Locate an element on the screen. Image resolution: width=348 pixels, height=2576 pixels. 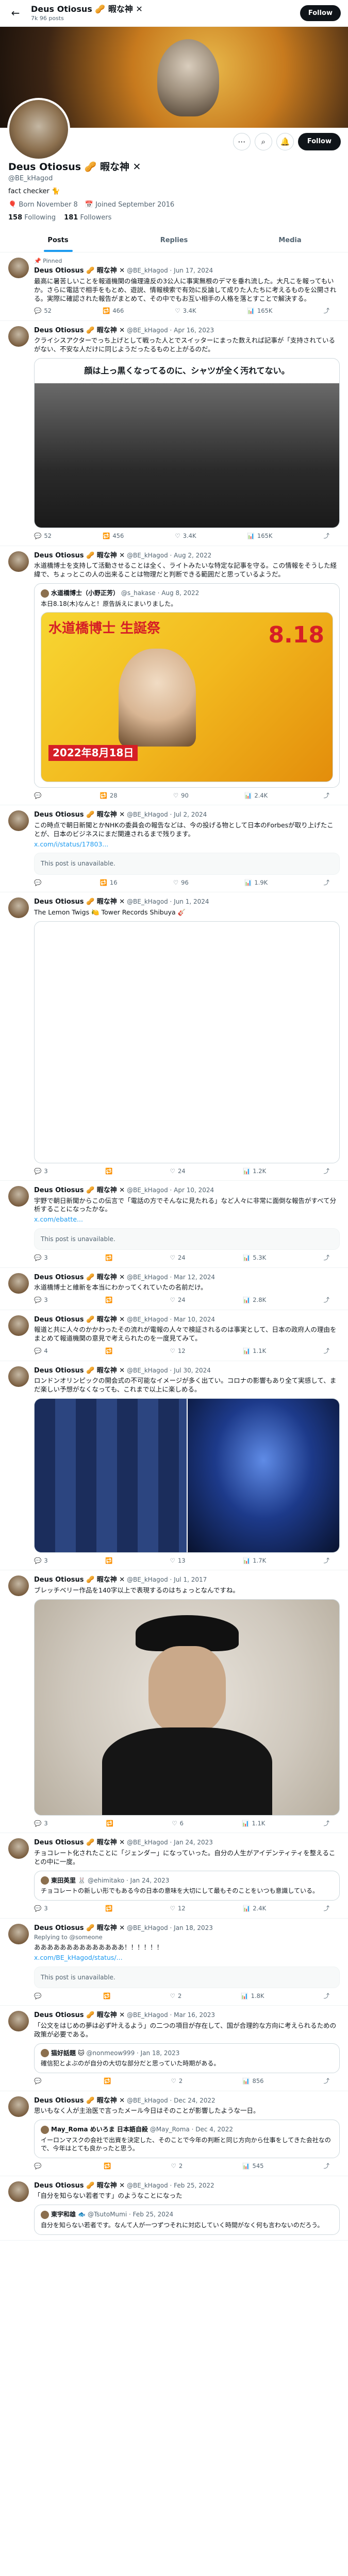
views-icon: 📊 1.7K is located at coordinates (254, 1561).